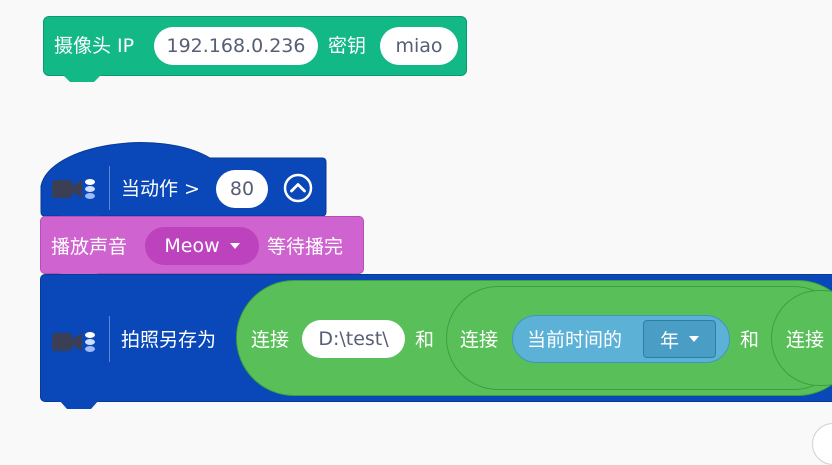 The image size is (832, 465). I want to click on path-input: D:\test\, so click(353, 339).